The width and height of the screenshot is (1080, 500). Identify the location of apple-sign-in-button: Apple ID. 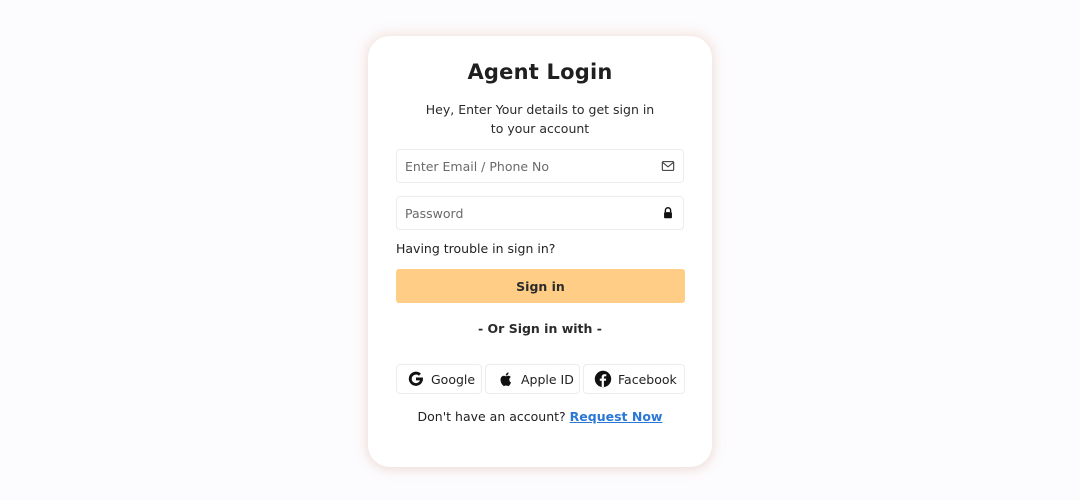
(532, 379).